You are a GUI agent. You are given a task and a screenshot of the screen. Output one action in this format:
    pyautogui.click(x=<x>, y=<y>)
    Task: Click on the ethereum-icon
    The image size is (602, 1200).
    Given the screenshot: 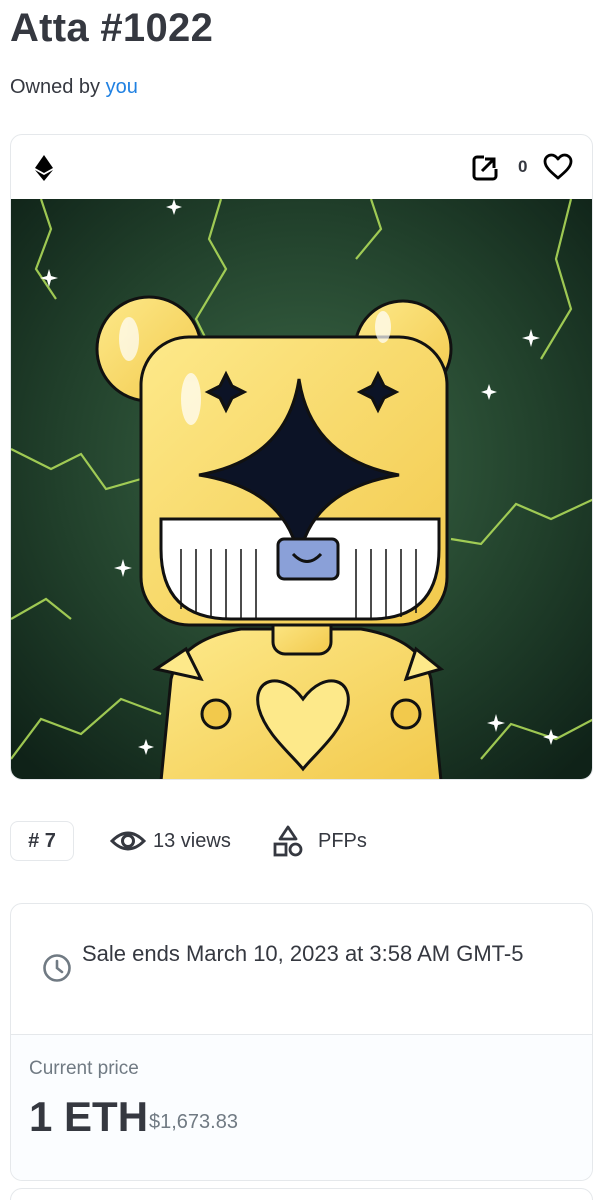 What is the action you would take?
    pyautogui.click(x=44, y=168)
    